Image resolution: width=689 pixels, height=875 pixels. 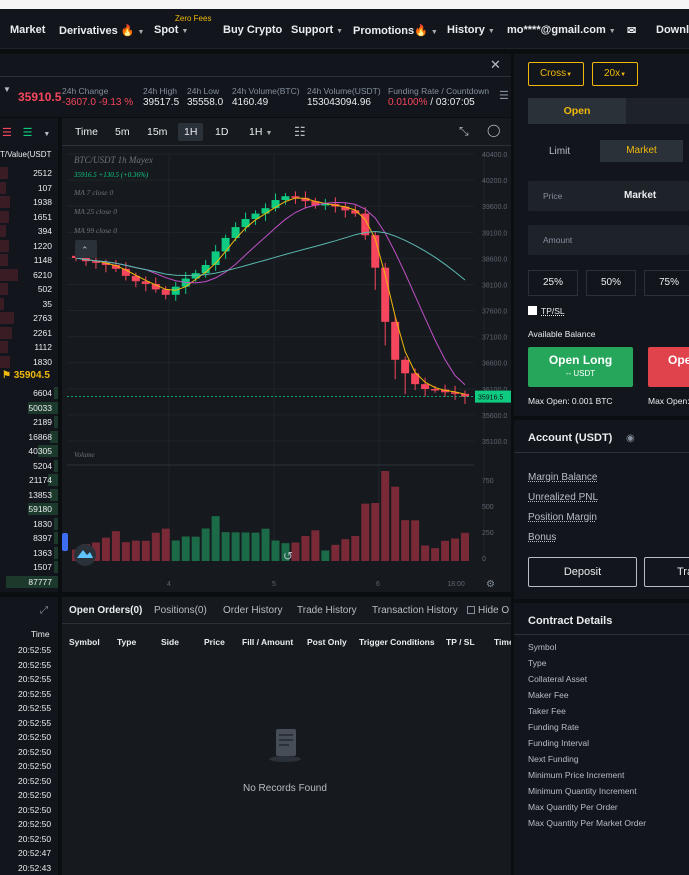 What do you see at coordinates (631, 30) in the screenshot?
I see `mail-icon: ✉` at bounding box center [631, 30].